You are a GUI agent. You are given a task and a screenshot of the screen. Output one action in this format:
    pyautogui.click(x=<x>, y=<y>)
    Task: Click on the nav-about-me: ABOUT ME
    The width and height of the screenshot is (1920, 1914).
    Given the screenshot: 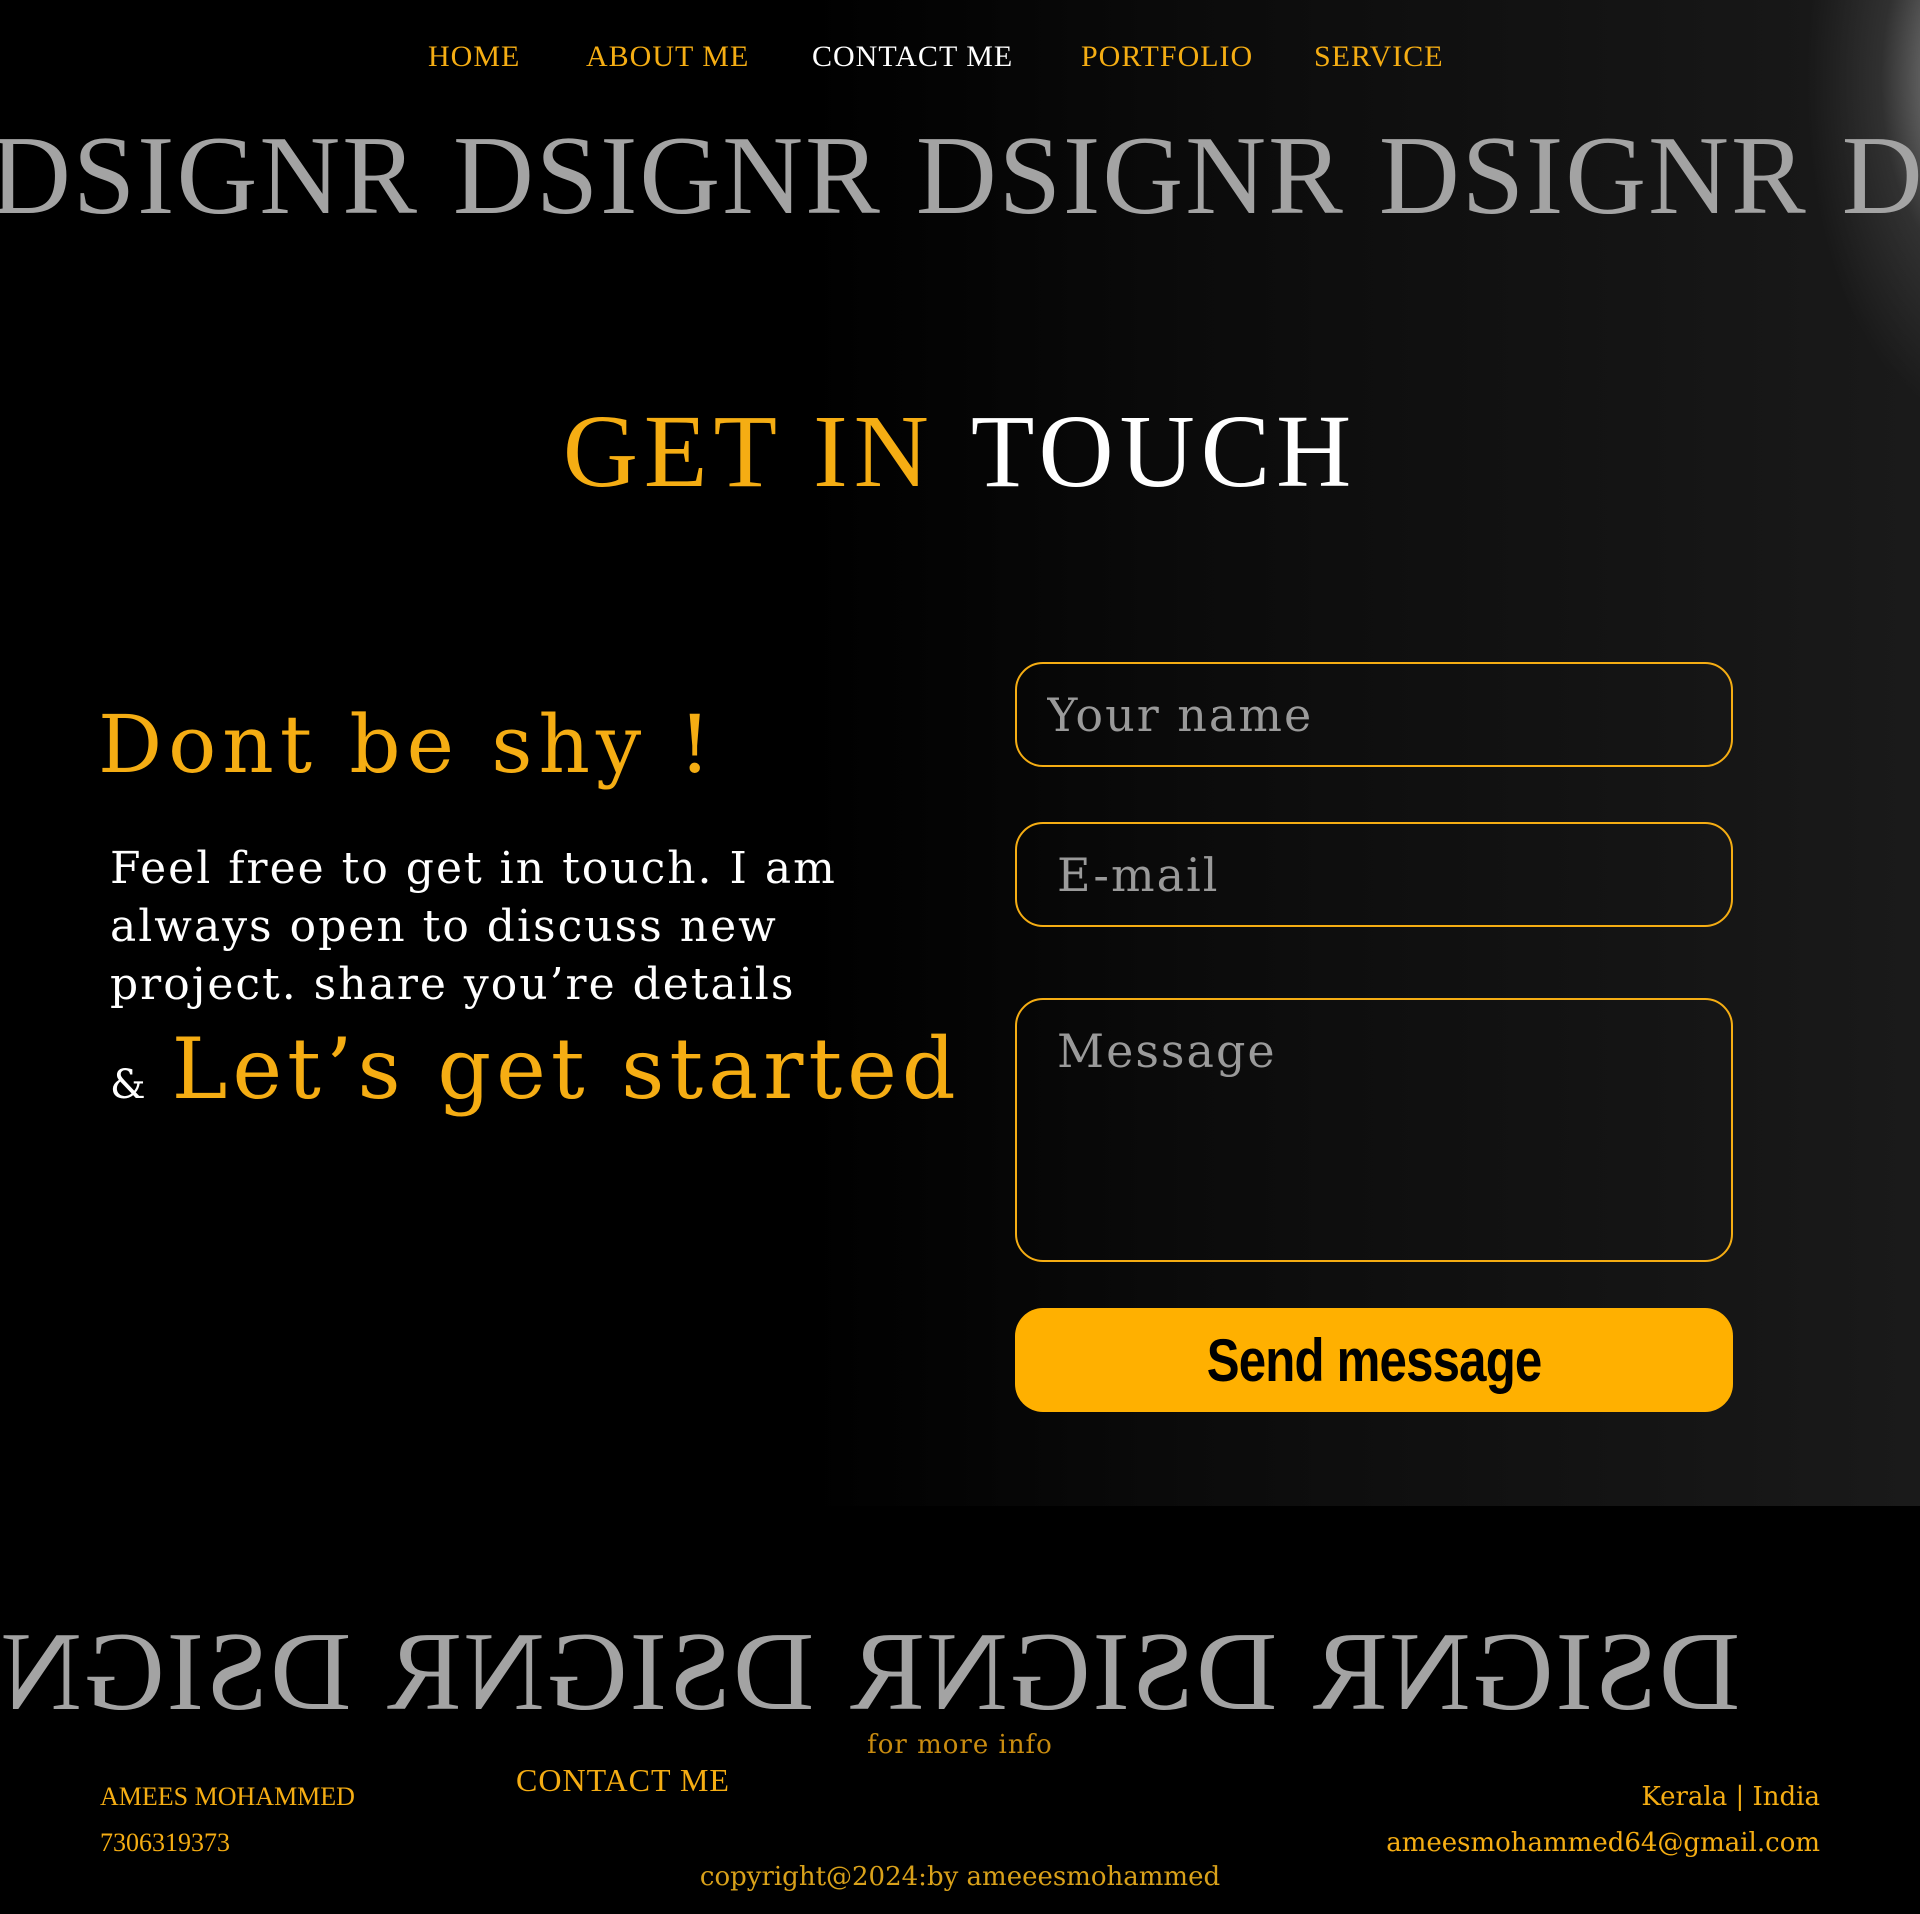 What is the action you would take?
    pyautogui.click(x=667, y=57)
    